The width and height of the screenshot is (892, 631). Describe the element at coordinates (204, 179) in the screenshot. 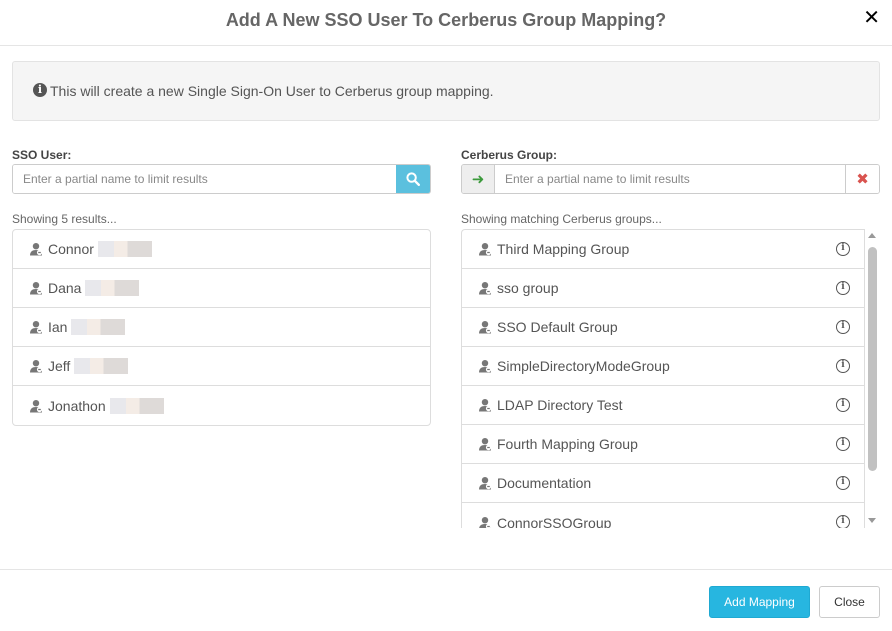

I see `sso-user-search-input` at that location.